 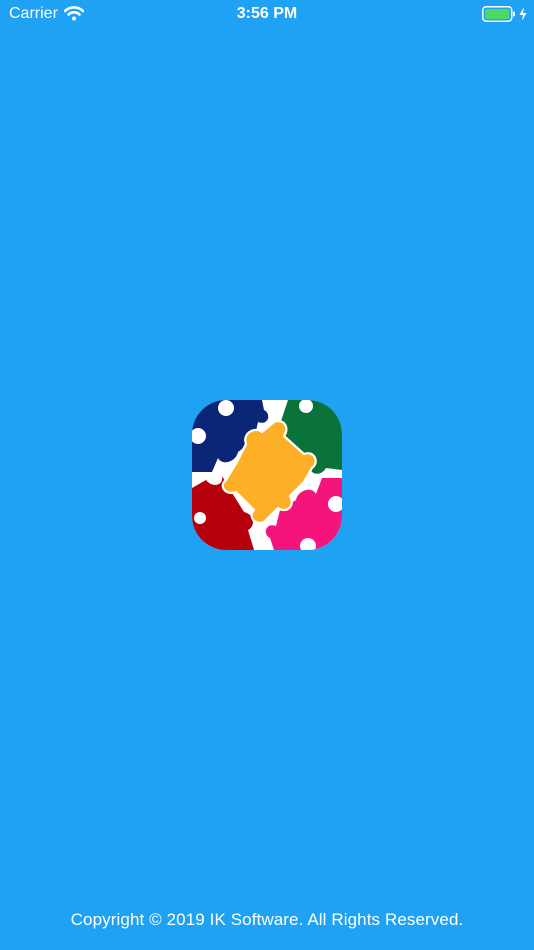 I want to click on status-bar: Carrier 3:56 PM, so click(x=267, y=14).